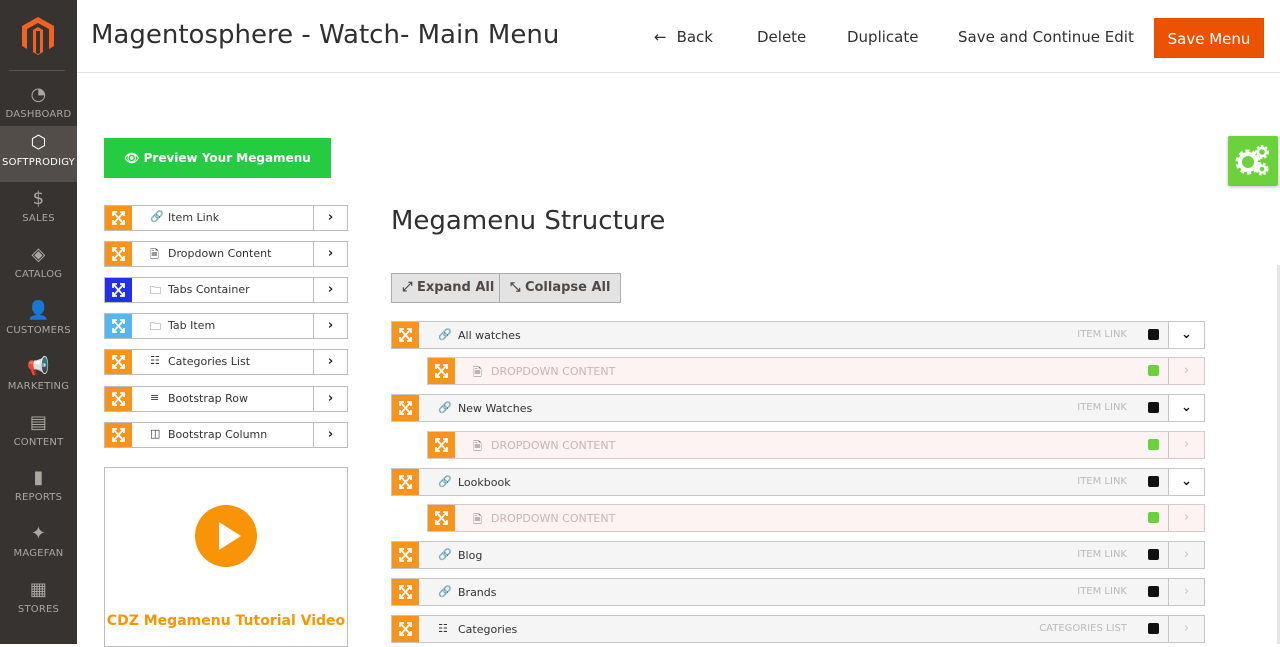  Describe the element at coordinates (38, 545) in the screenshot. I see `sidebar-item-magefan: ✦ MAGEFAN` at that location.